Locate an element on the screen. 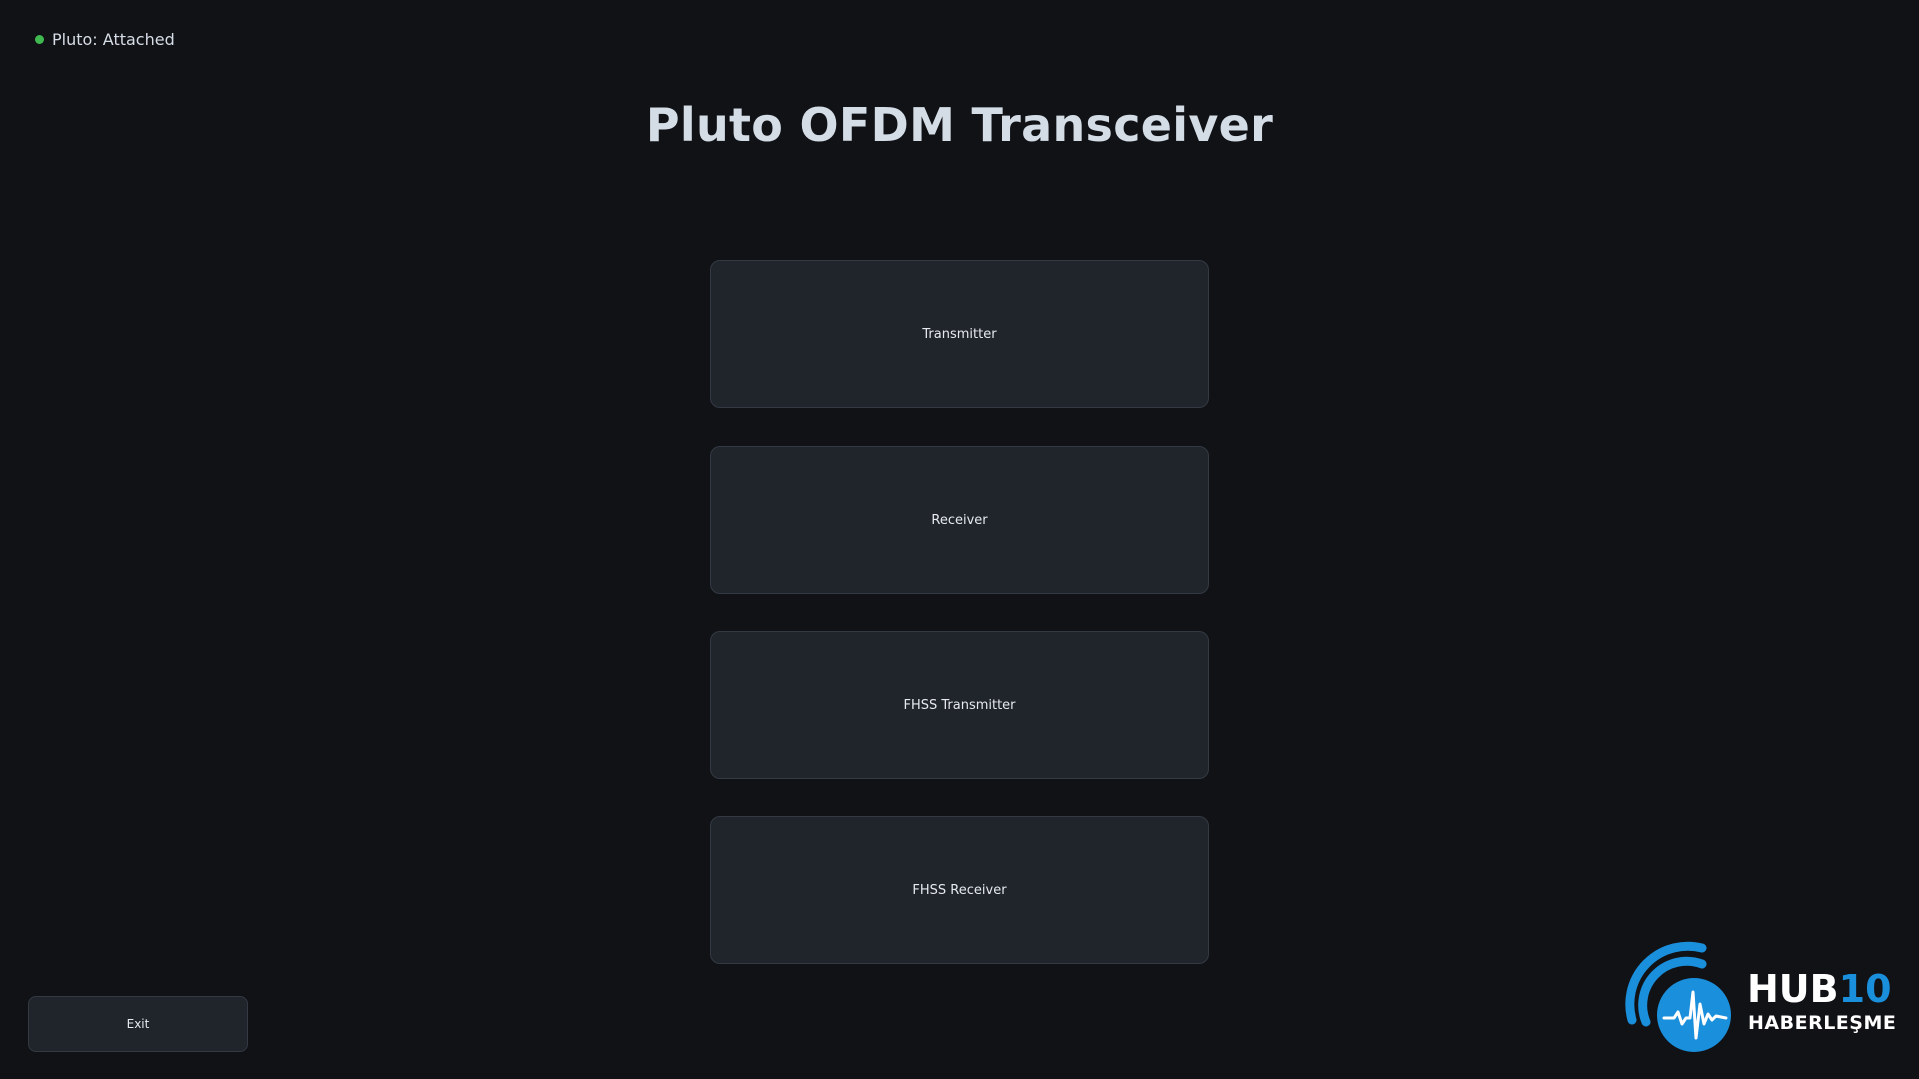 This screenshot has width=1919, height=1079. device-status: Pluto: Attached is located at coordinates (105, 39).